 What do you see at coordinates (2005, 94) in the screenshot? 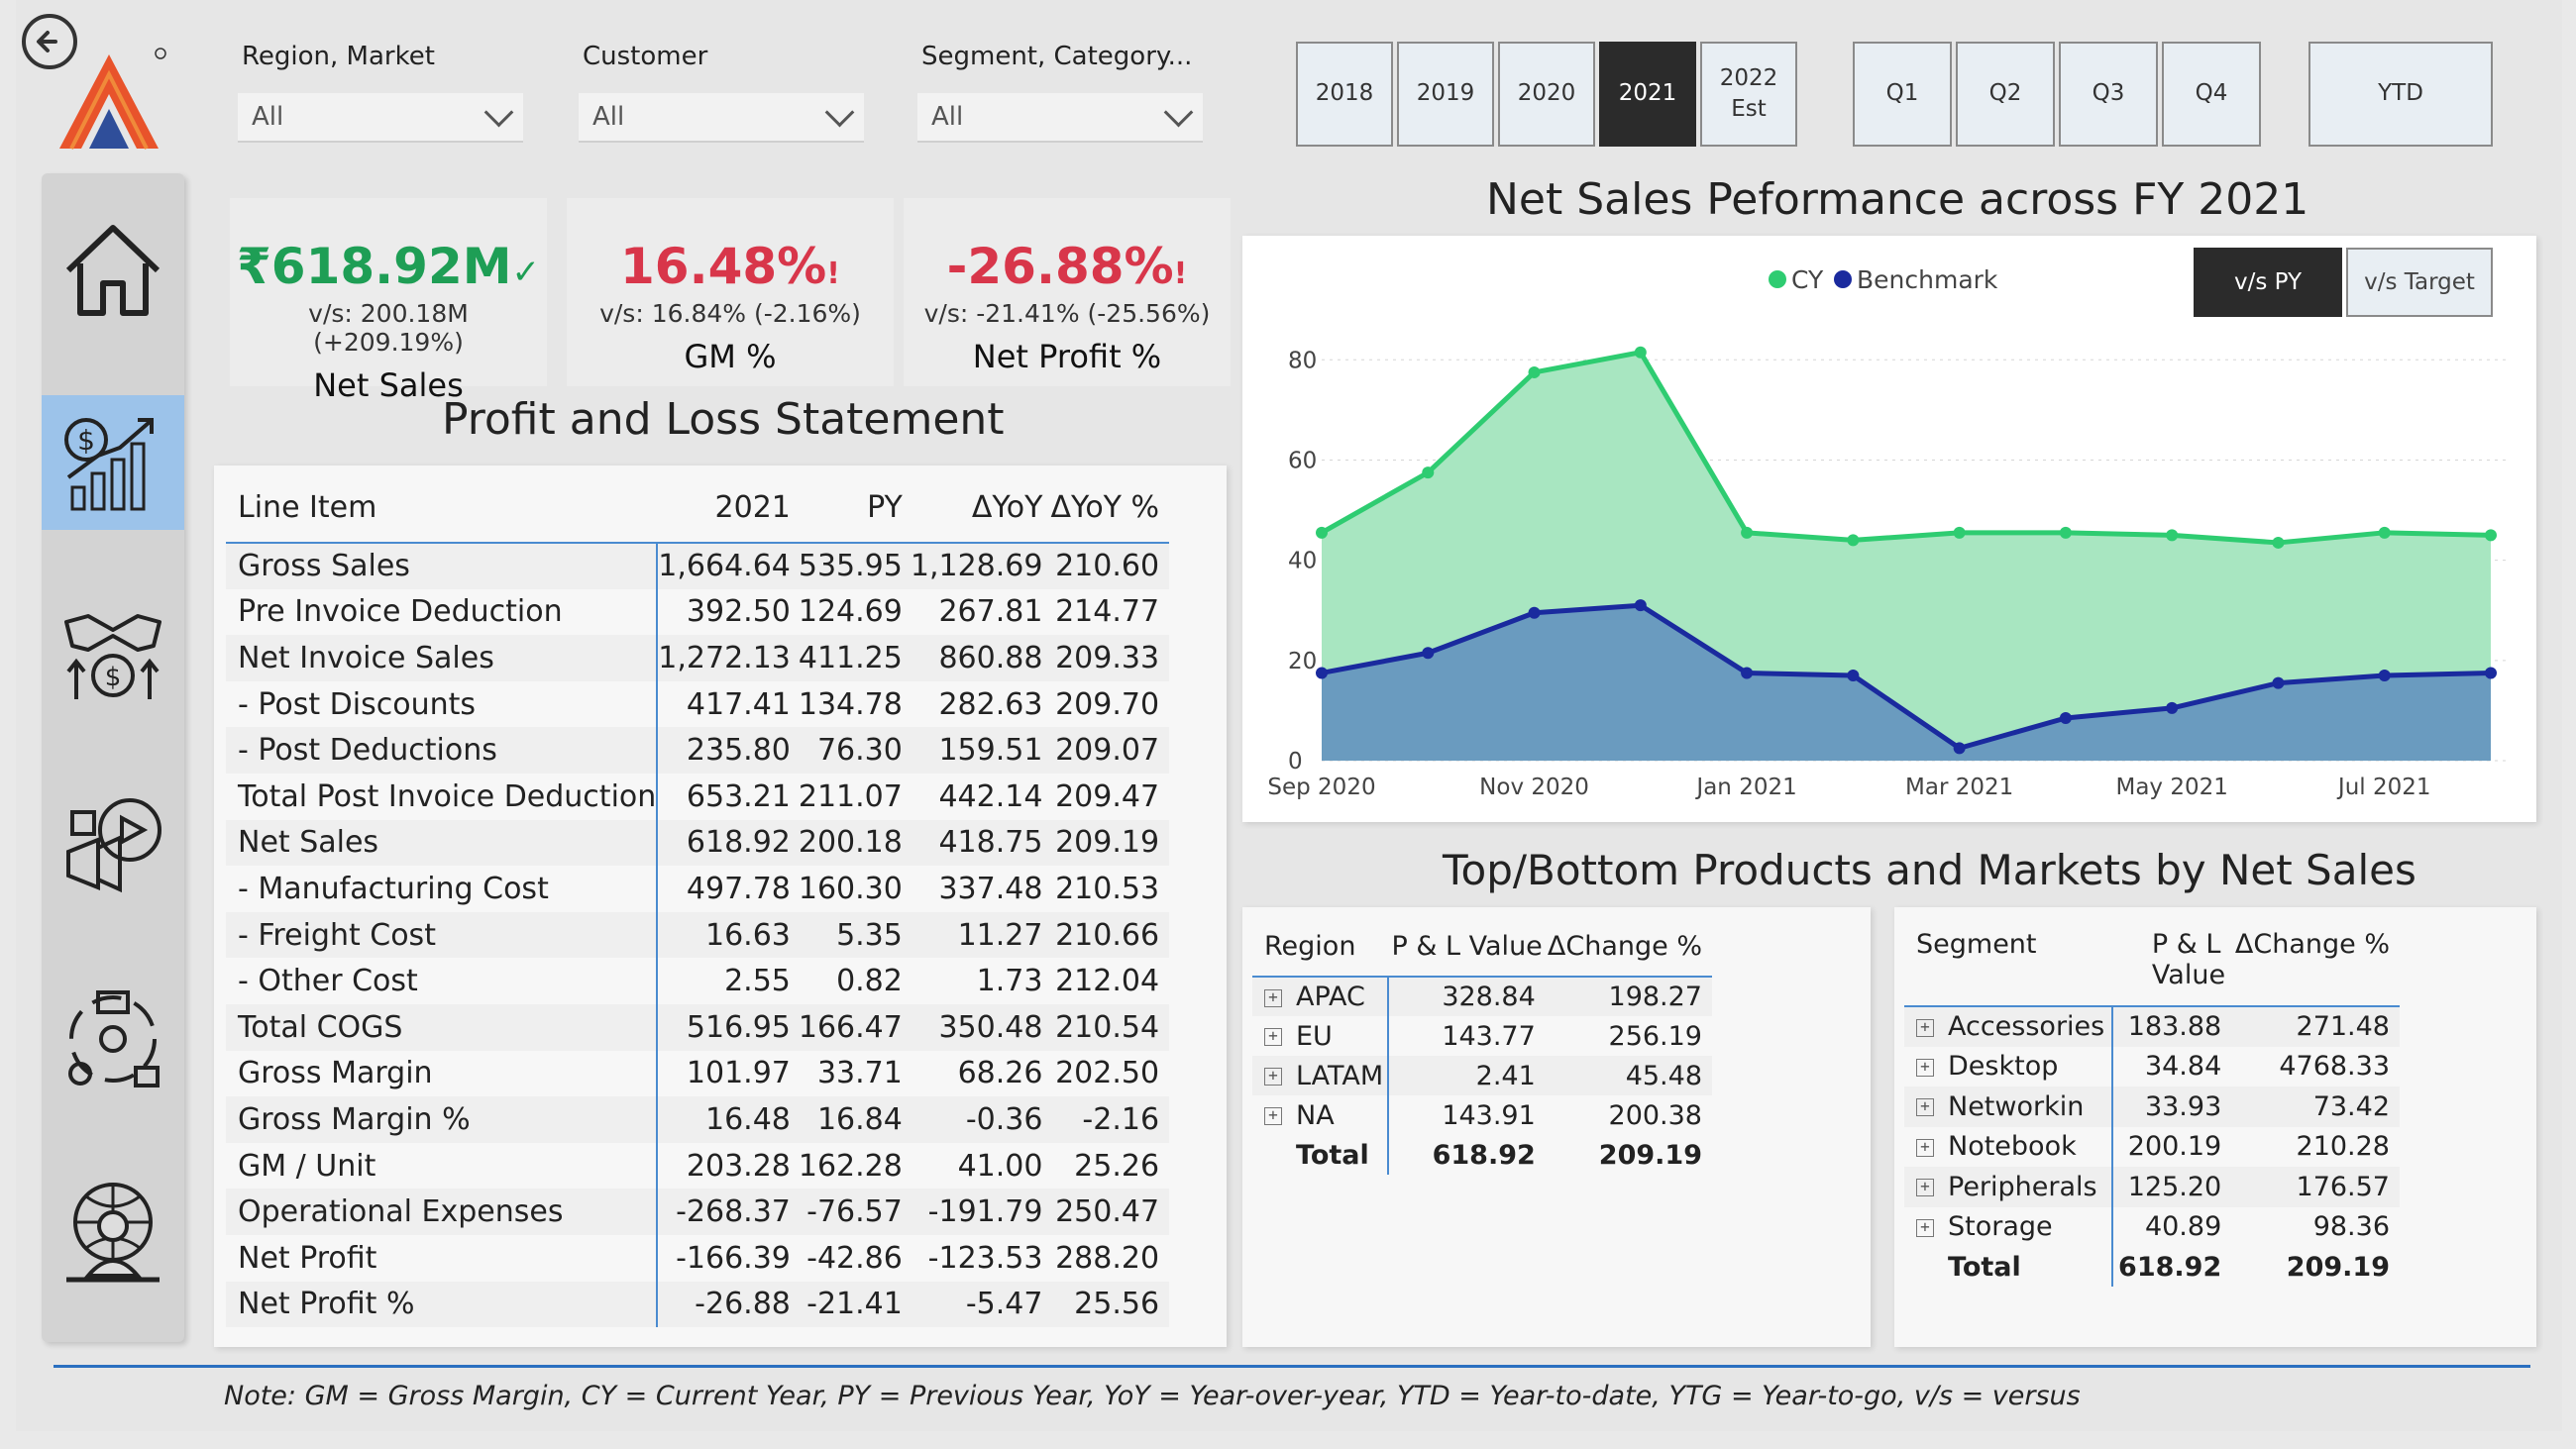
I see `quarter-slicer-q2: Q2` at bounding box center [2005, 94].